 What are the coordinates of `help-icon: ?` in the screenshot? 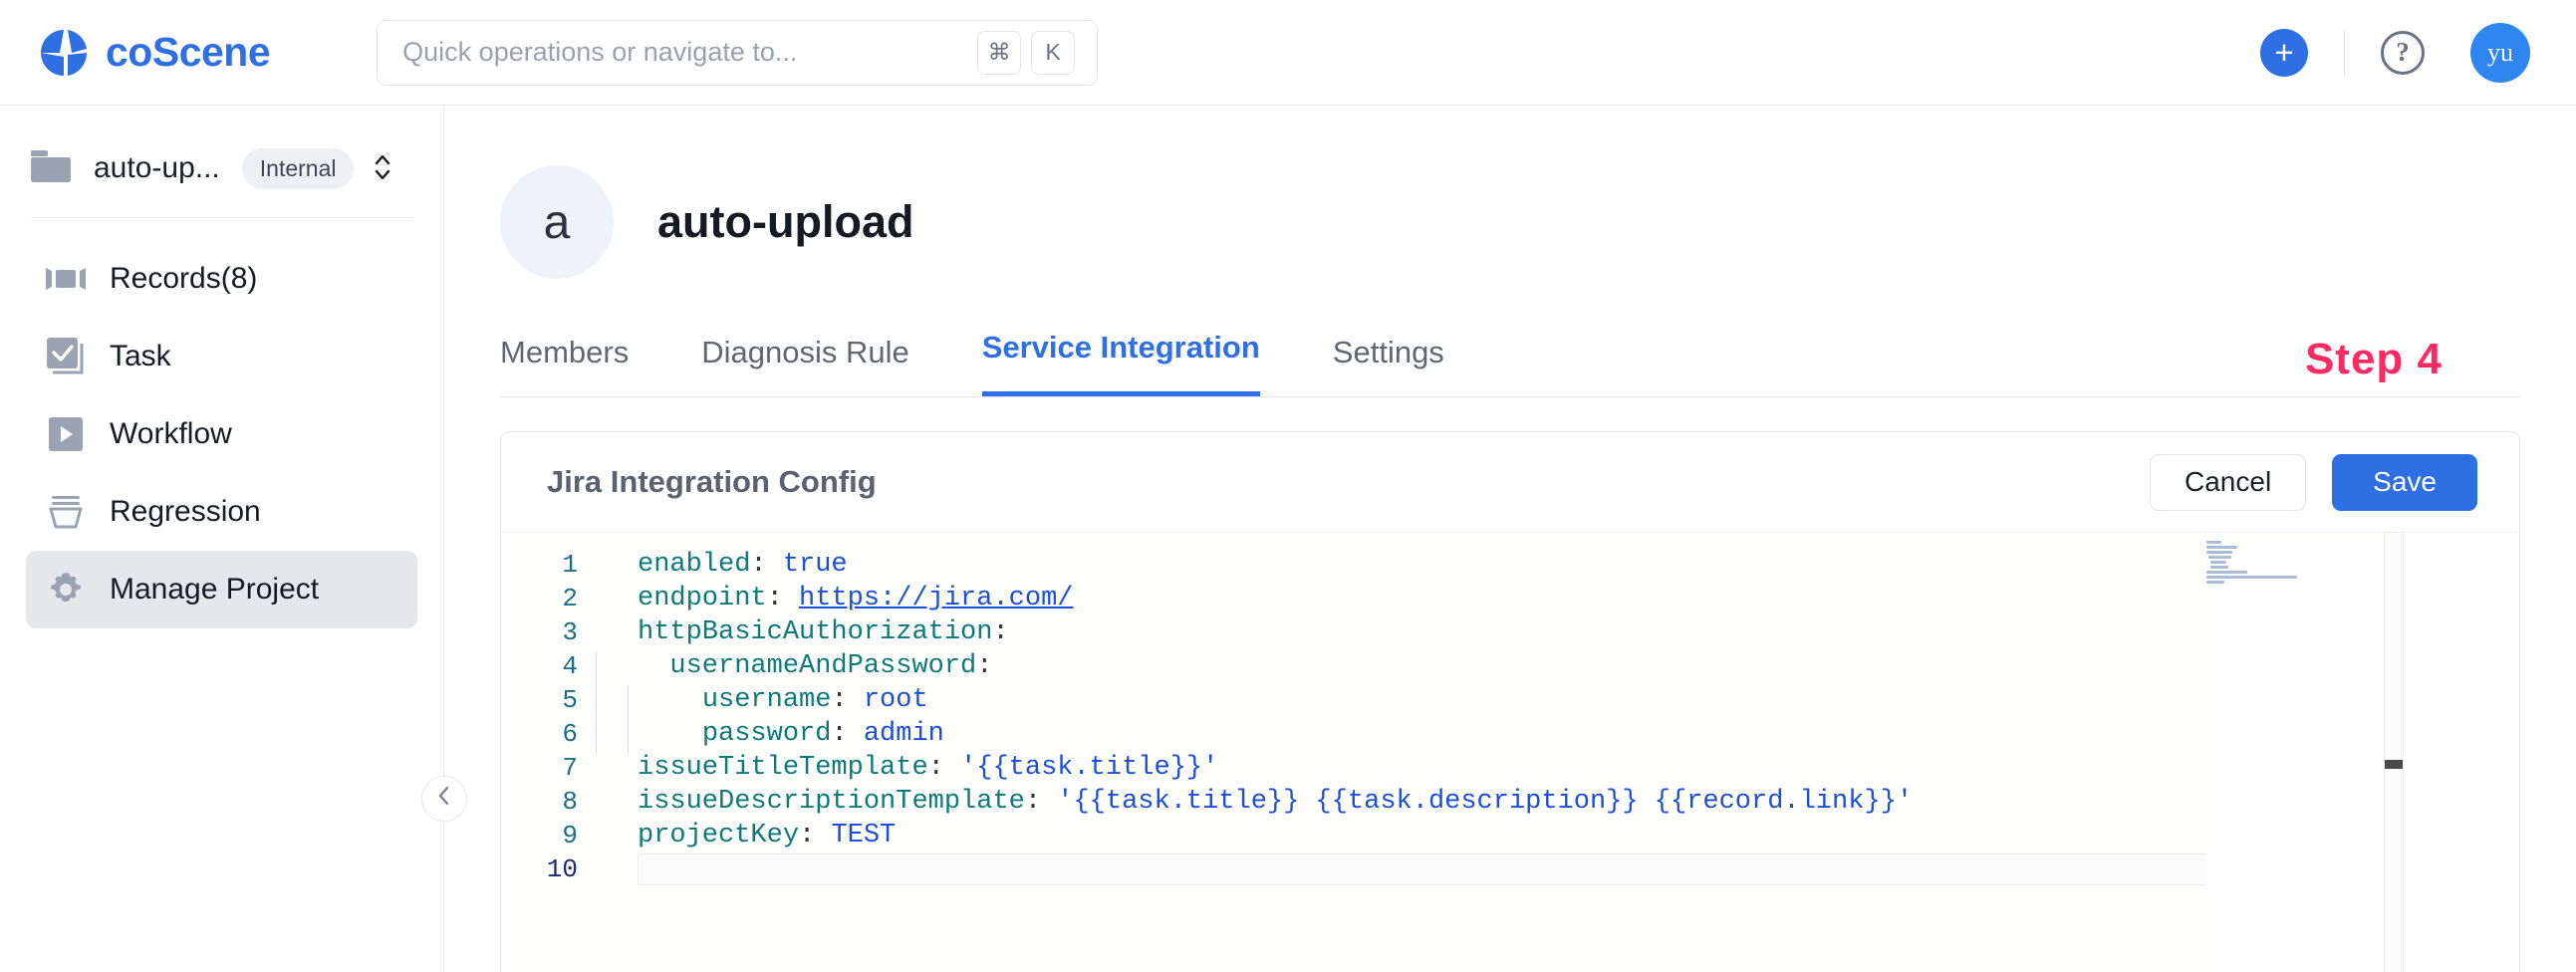 It's located at (2403, 53).